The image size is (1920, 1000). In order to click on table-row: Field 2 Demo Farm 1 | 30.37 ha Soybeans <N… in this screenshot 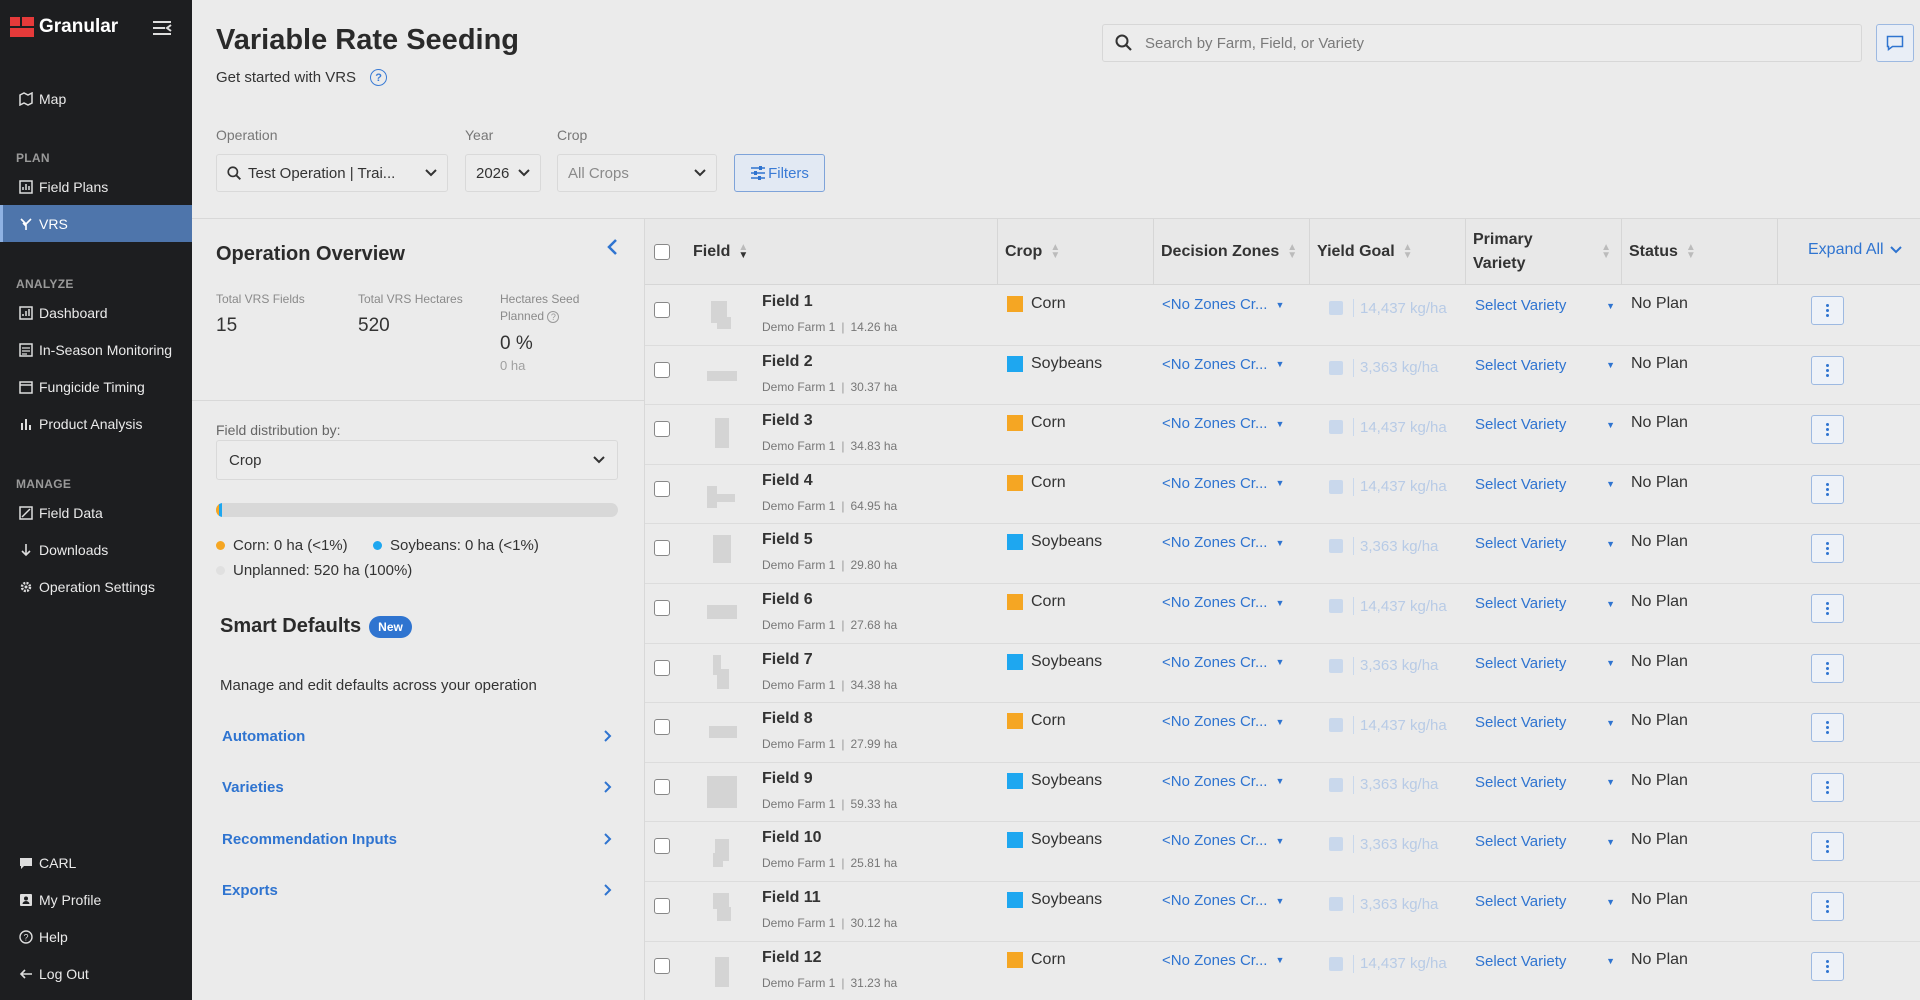, I will do `click(1282, 376)`.